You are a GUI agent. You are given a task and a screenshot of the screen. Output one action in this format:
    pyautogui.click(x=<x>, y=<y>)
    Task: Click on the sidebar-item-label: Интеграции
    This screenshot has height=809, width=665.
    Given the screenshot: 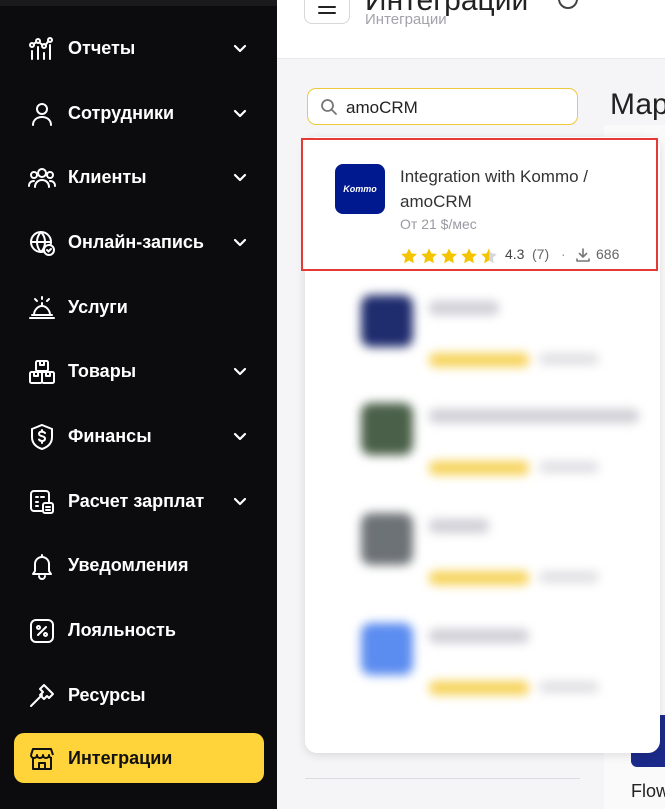 What is the action you would take?
    pyautogui.click(x=120, y=758)
    